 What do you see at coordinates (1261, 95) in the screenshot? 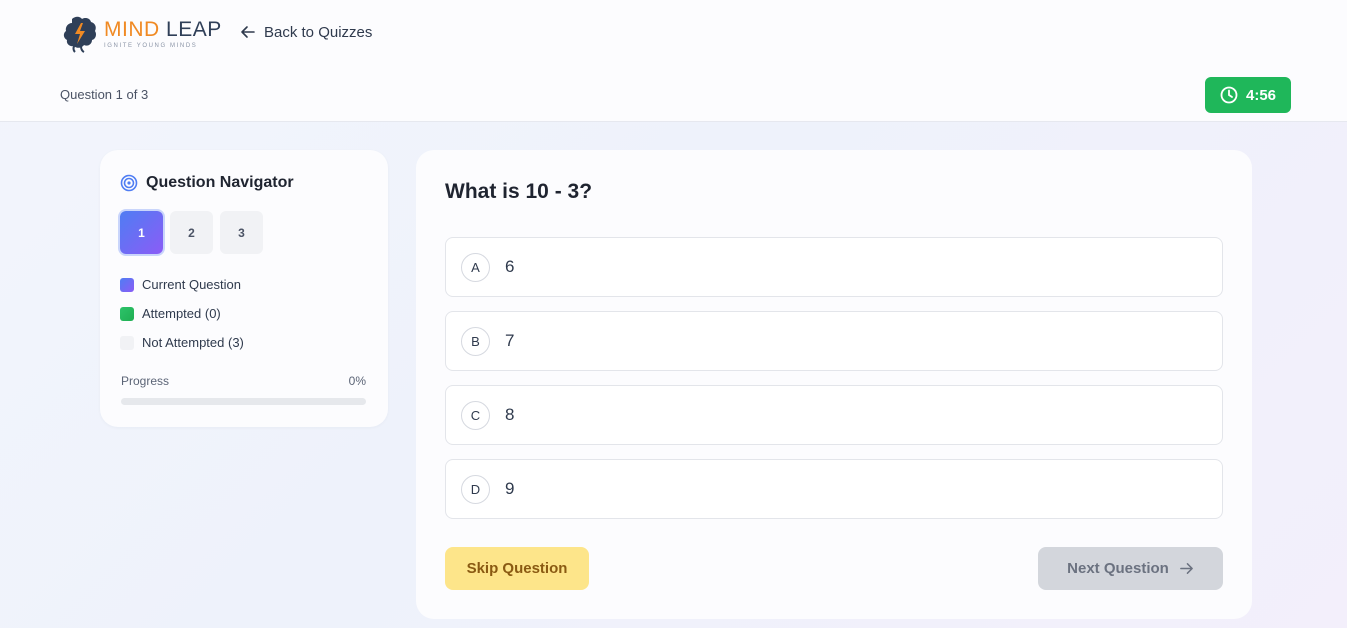
I see `timer-value: 4:56` at bounding box center [1261, 95].